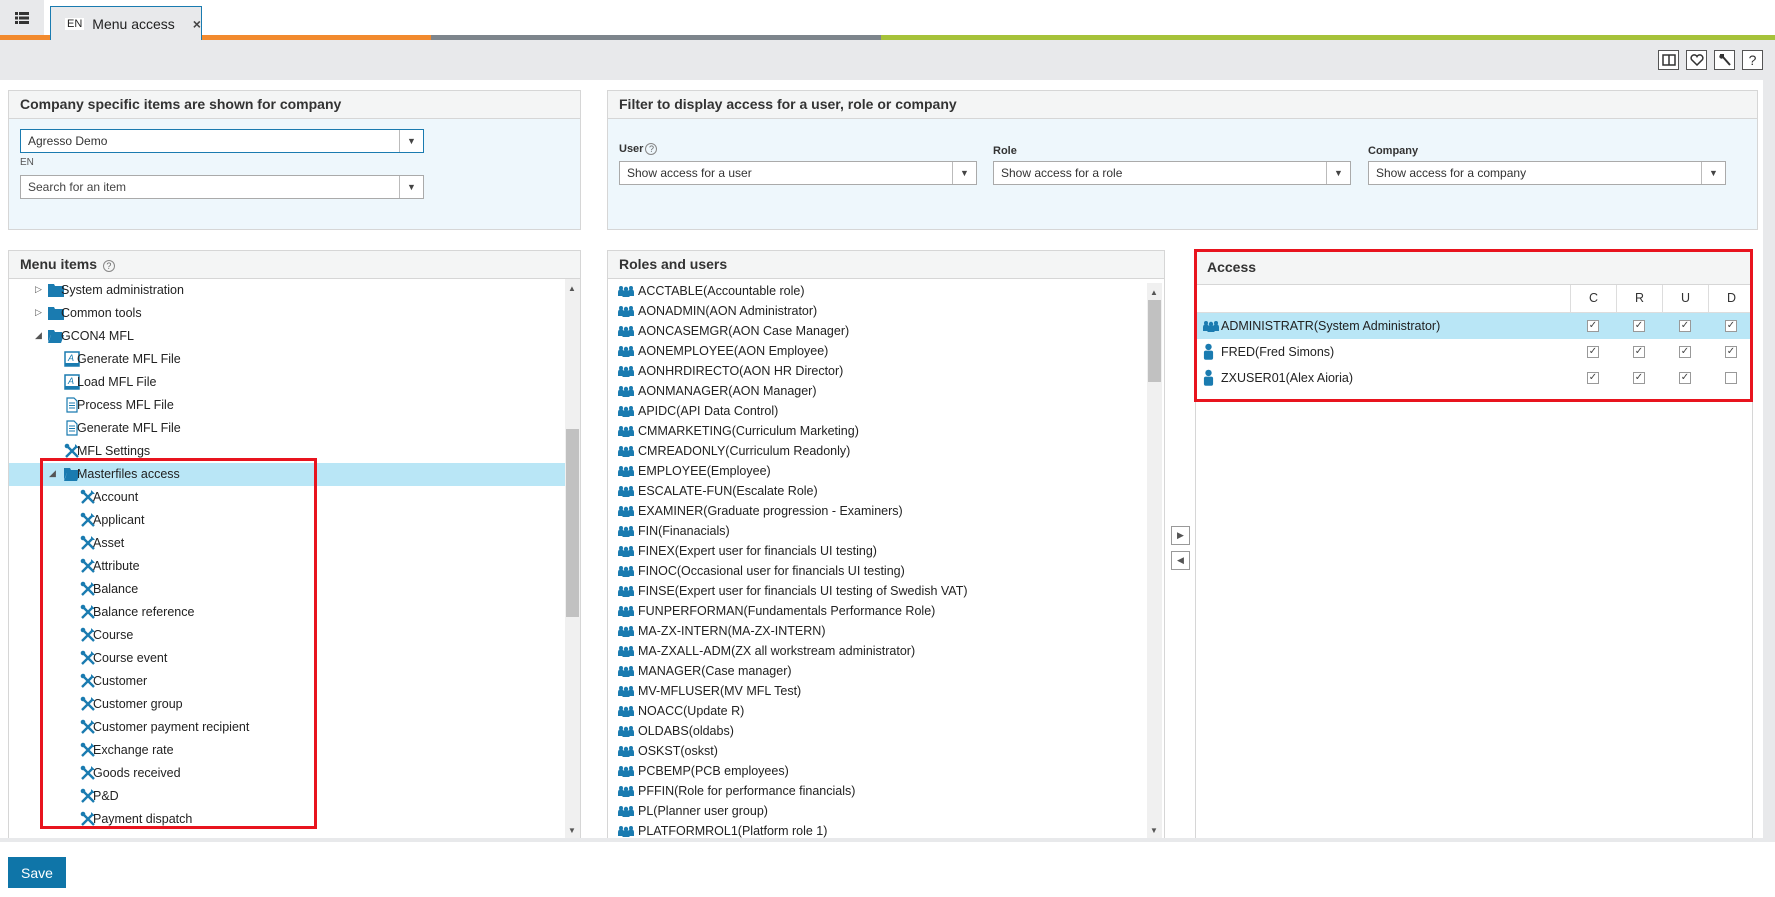 The height and width of the screenshot is (897, 1775). What do you see at coordinates (694, 471) in the screenshot?
I see `role-list-item: EMPLOYEE(Employee)` at bounding box center [694, 471].